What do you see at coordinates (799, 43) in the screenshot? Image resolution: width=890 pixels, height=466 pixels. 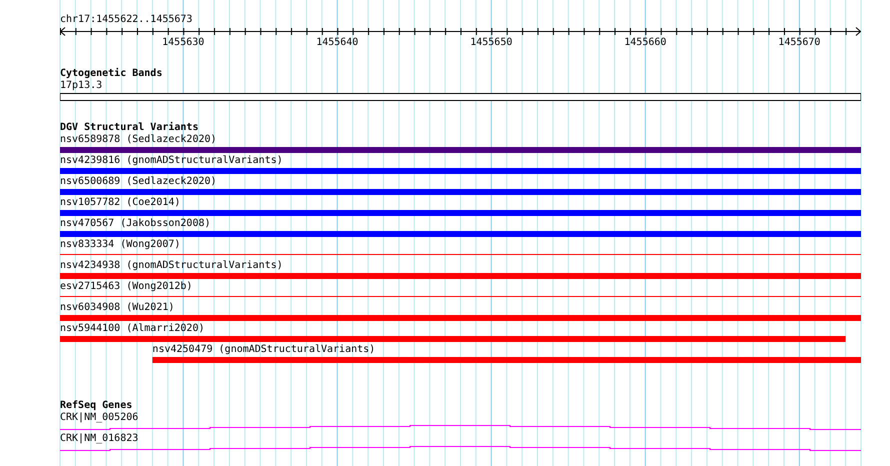 I see `ruler-label: 1455670` at bounding box center [799, 43].